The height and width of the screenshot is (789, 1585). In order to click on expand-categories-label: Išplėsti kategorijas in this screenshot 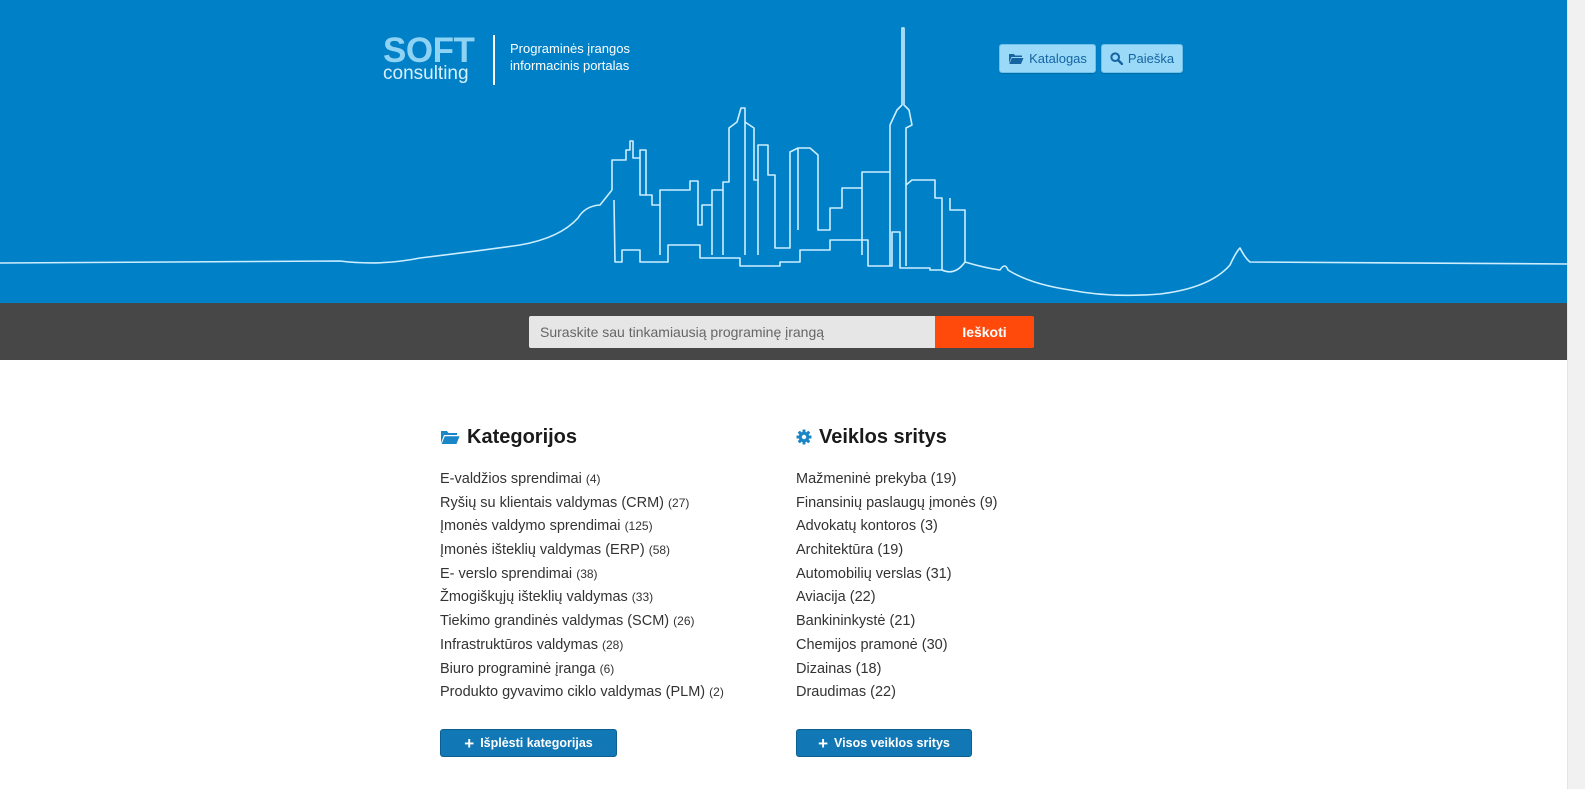, I will do `click(536, 743)`.